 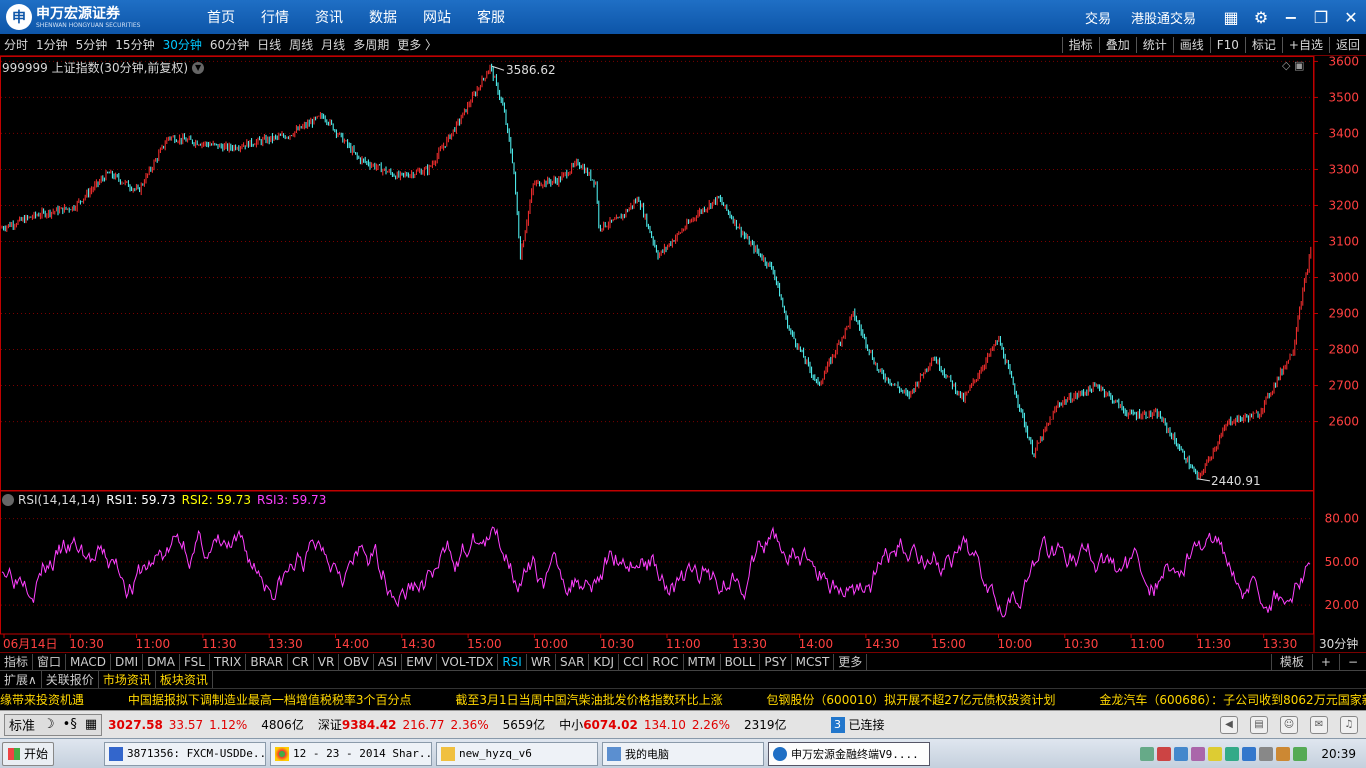 I want to click on trade-link: 交易, so click(x=1098, y=17).